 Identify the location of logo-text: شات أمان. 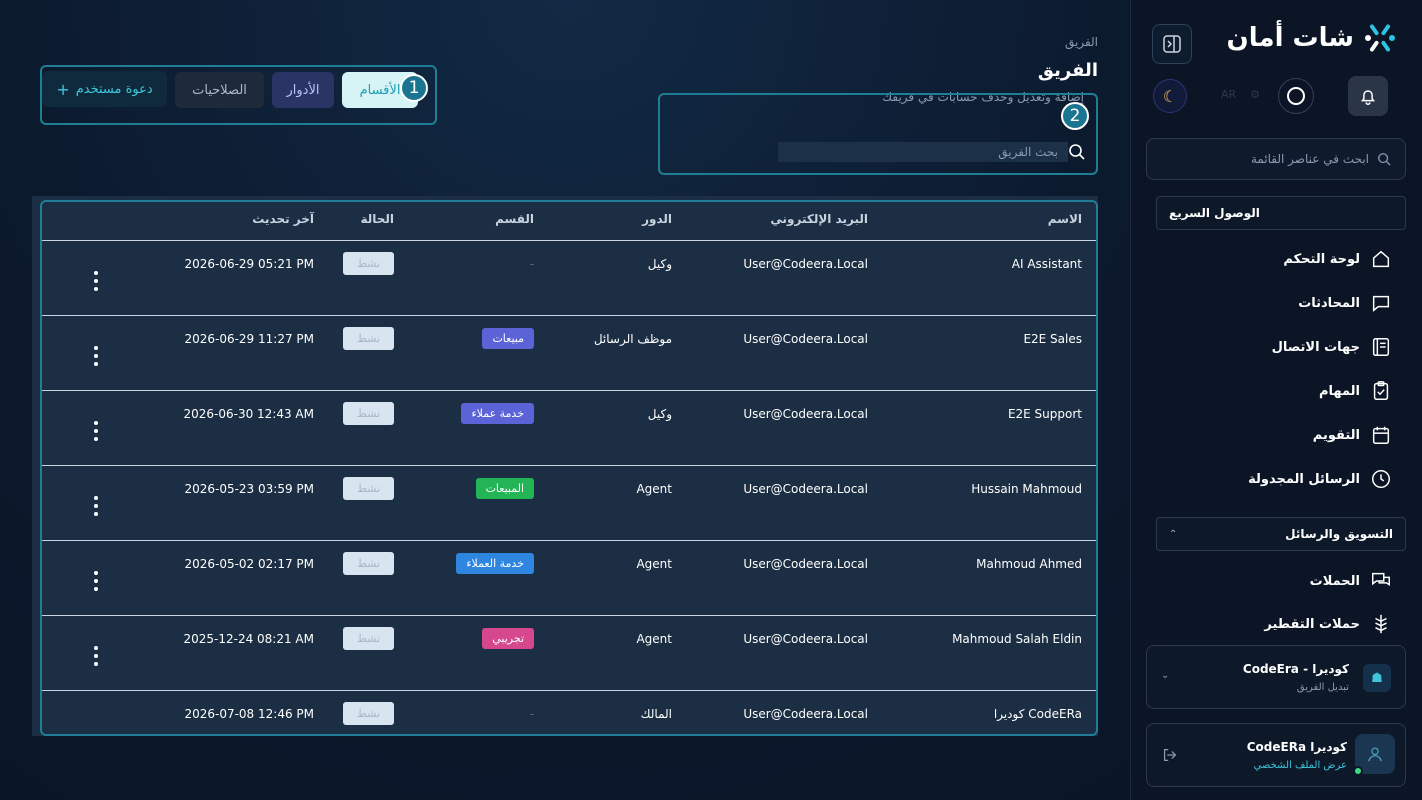
(1290, 38).